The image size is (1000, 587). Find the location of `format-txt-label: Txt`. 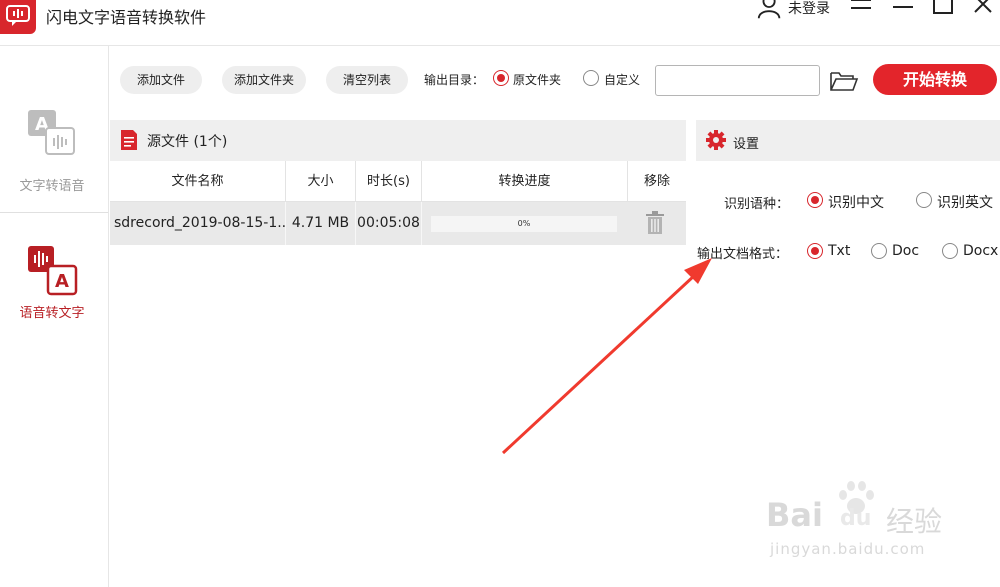

format-txt-label: Txt is located at coordinates (839, 251).